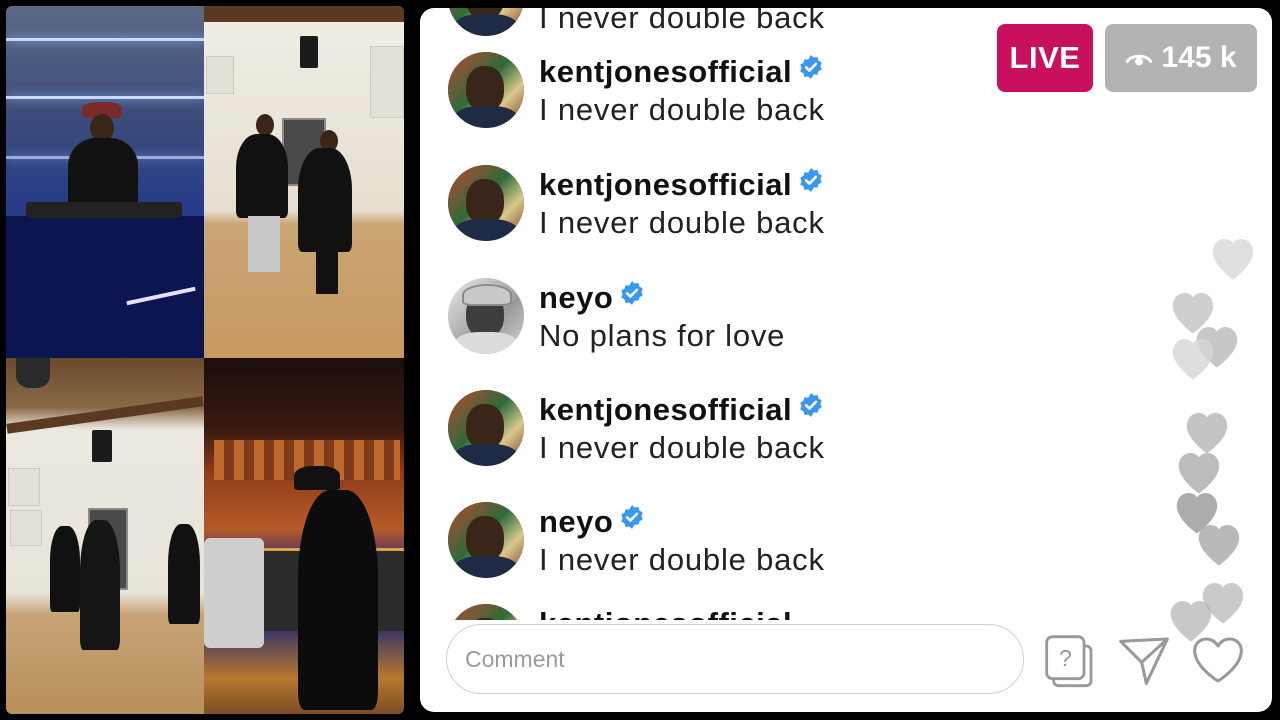 Image resolution: width=1280 pixels, height=720 pixels. What do you see at coordinates (105, 287) in the screenshot?
I see `dj-booth` at bounding box center [105, 287].